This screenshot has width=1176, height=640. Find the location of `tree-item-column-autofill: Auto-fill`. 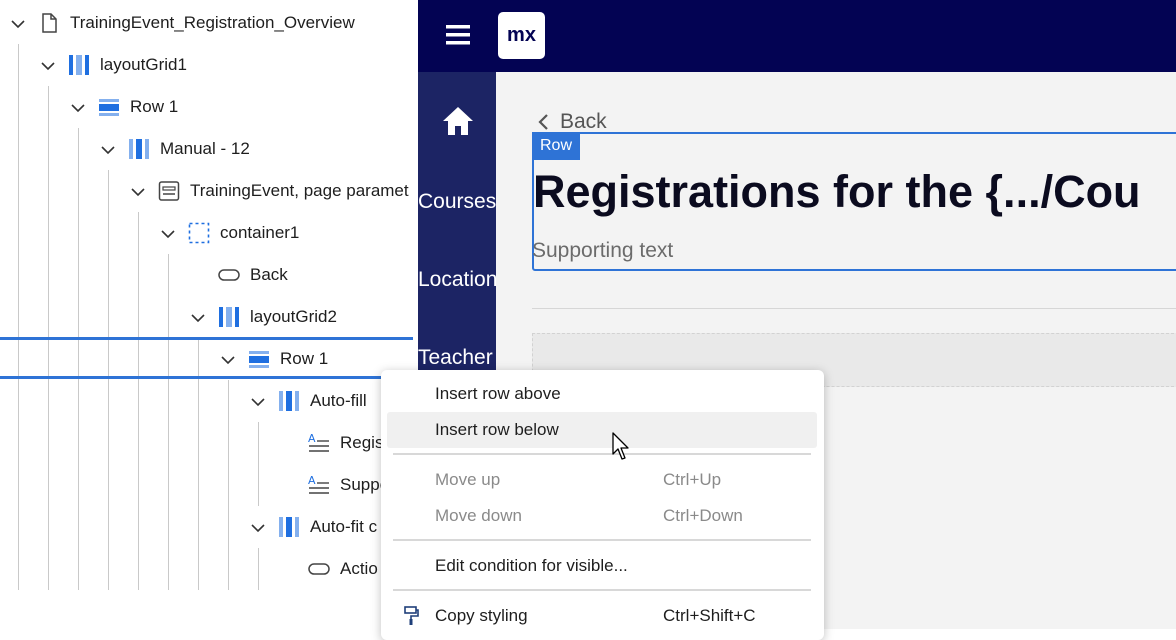

tree-item-column-autofill: Auto-fill is located at coordinates (322, 401).